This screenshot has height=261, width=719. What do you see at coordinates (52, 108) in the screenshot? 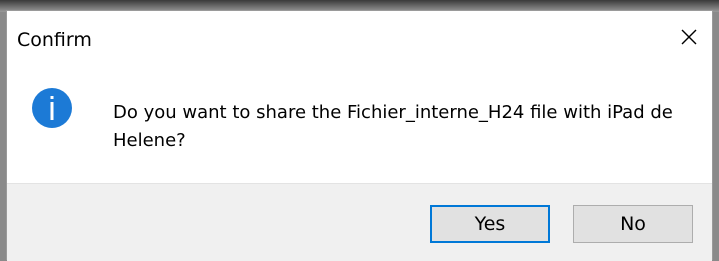
I see `info-icon` at bounding box center [52, 108].